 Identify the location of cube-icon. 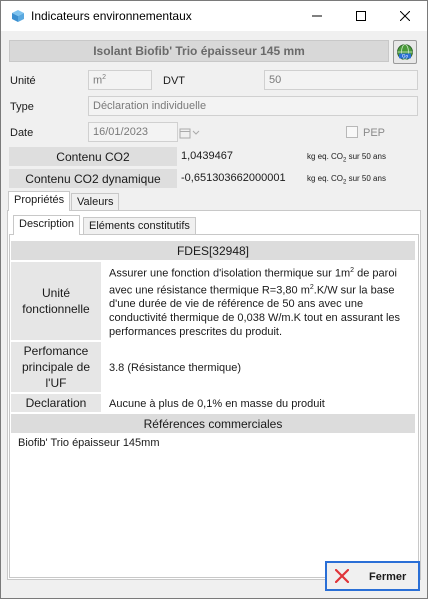
(18, 16).